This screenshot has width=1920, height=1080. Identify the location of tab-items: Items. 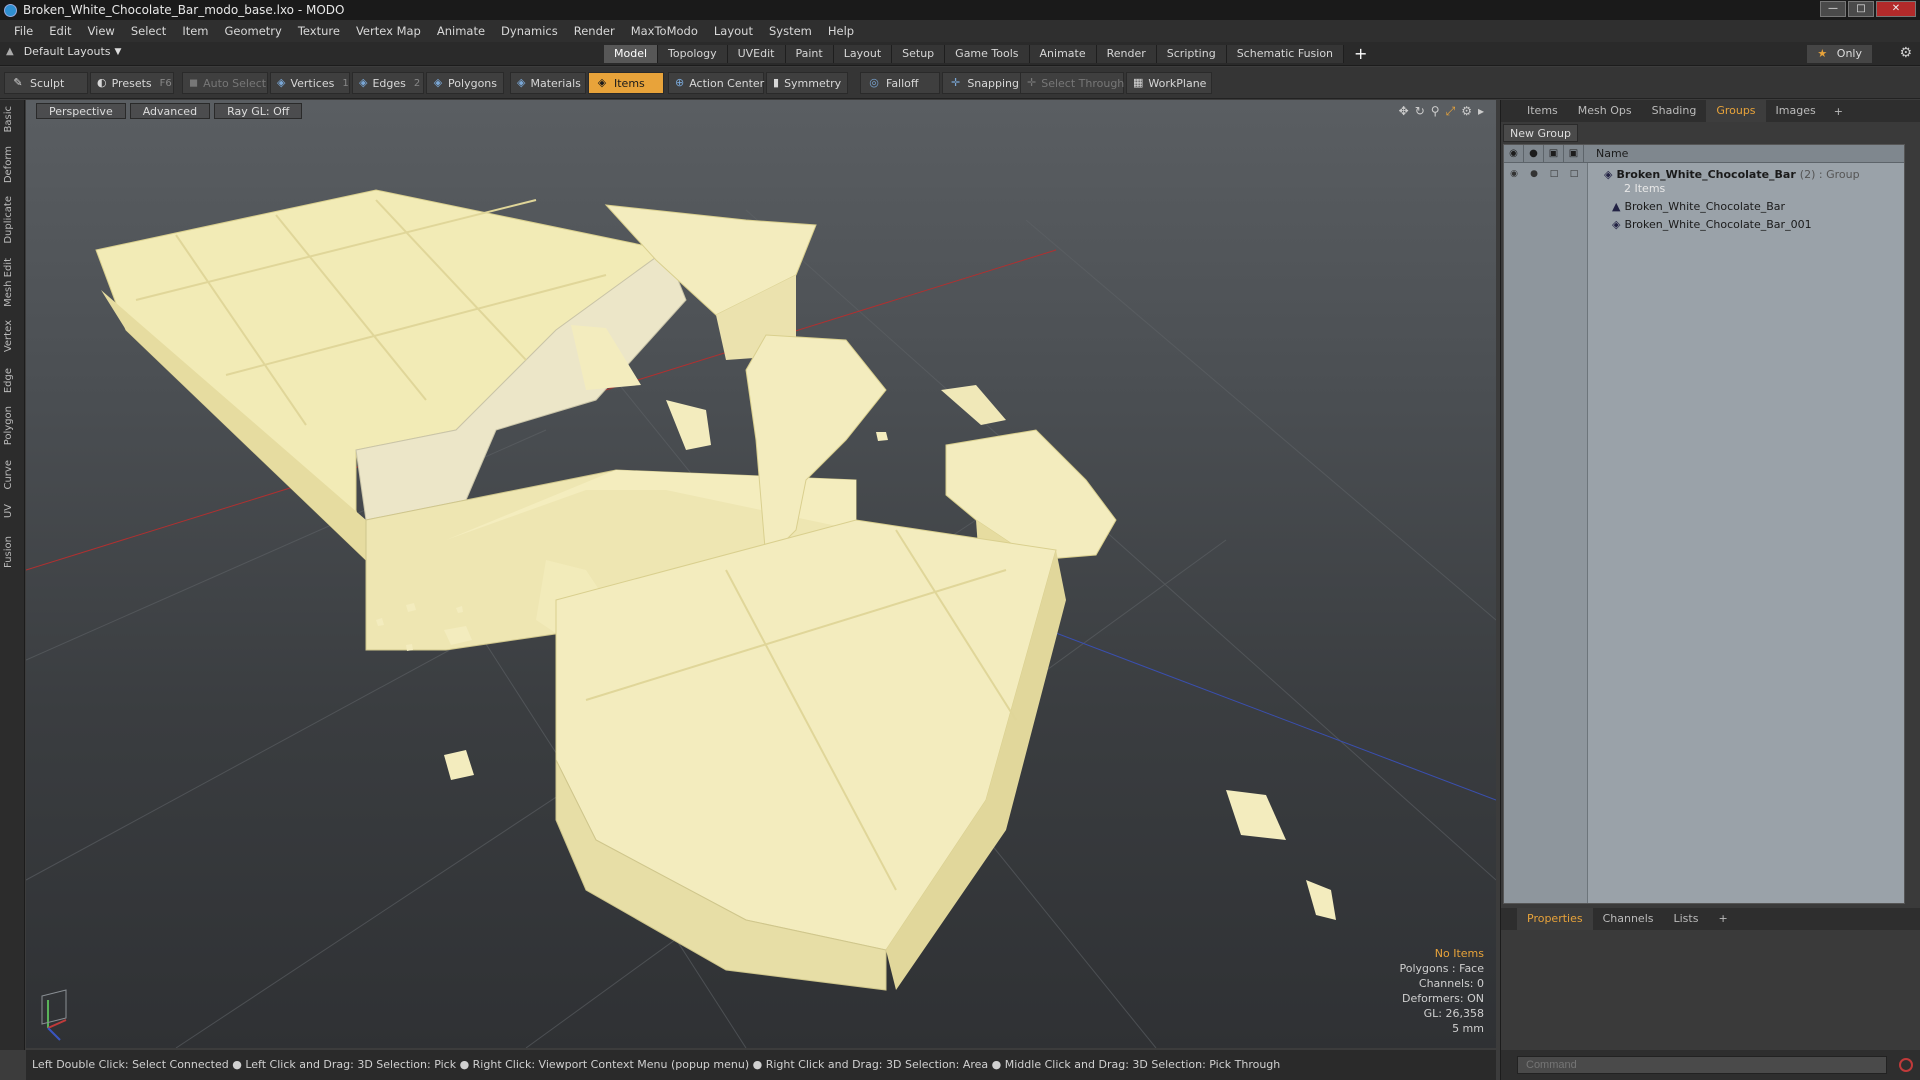
(1542, 111).